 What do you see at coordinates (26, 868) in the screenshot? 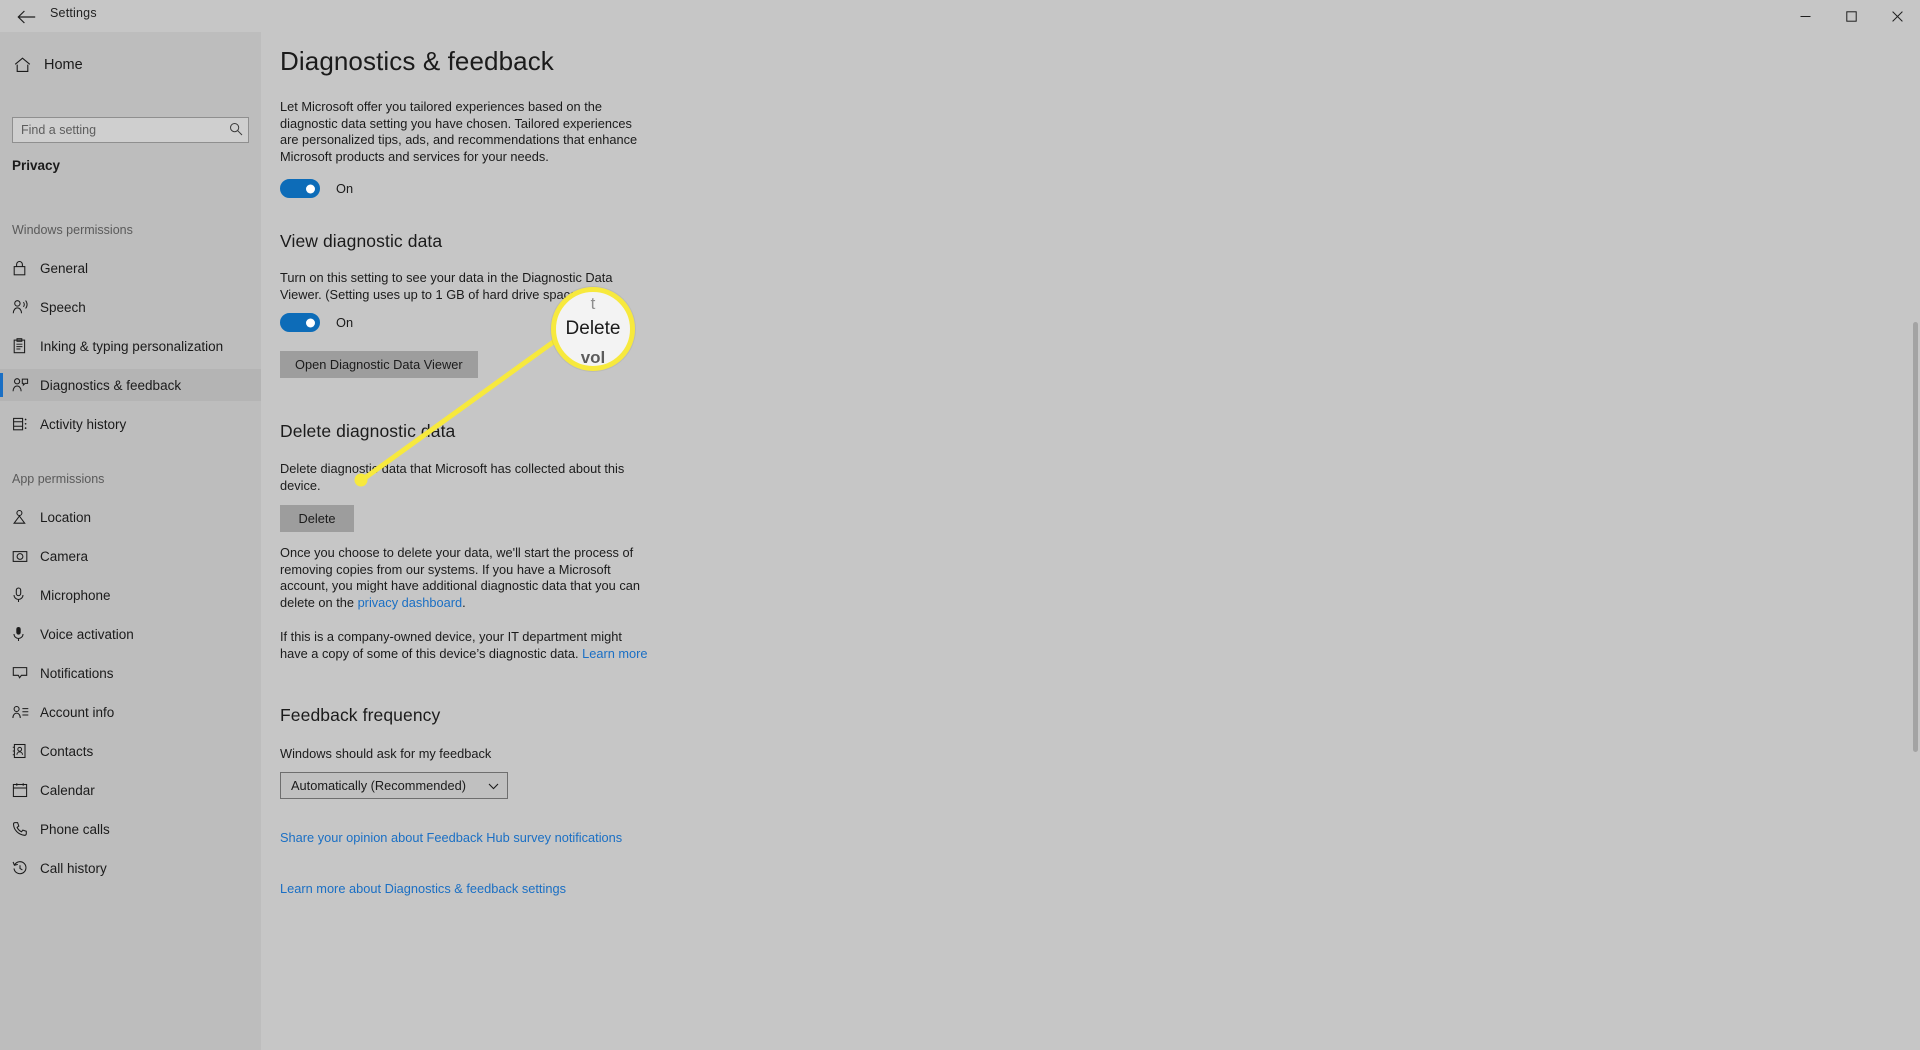
I see `call-history-icon` at bounding box center [26, 868].